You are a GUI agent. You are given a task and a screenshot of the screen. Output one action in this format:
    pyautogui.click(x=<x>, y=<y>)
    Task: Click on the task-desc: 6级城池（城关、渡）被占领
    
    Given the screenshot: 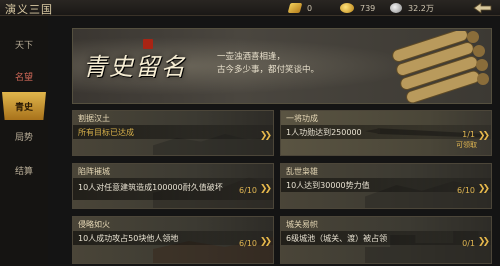 What is the action you would take?
    pyautogui.click(x=337, y=238)
    